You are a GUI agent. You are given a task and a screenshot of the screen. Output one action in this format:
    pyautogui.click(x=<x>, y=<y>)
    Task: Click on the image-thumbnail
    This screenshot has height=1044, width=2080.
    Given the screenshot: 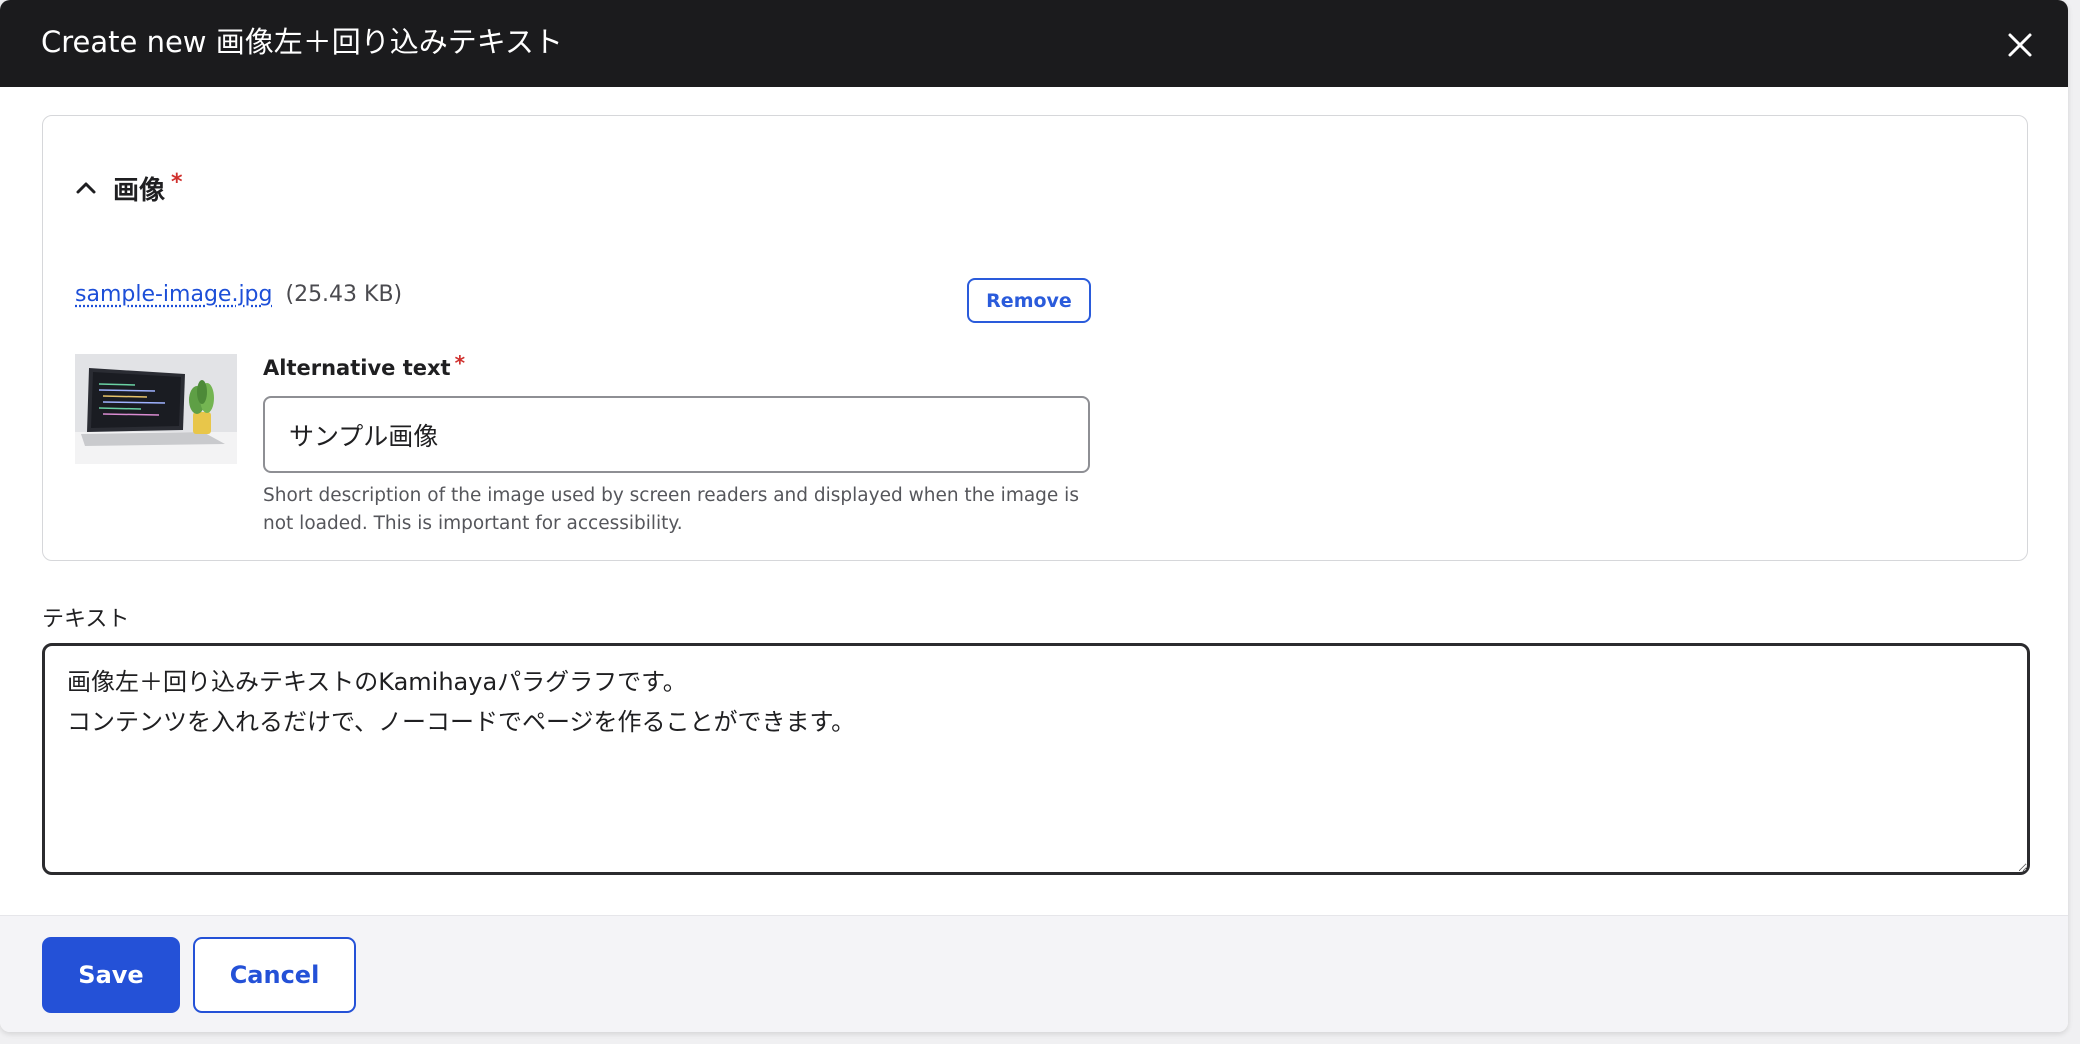 What is the action you would take?
    pyautogui.click(x=156, y=409)
    